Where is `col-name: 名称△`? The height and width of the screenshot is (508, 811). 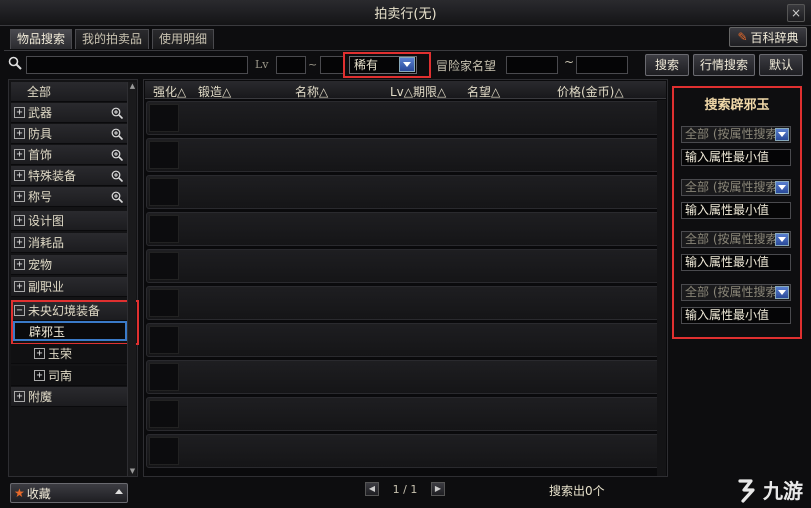
col-name: 名称△ is located at coordinates (311, 91).